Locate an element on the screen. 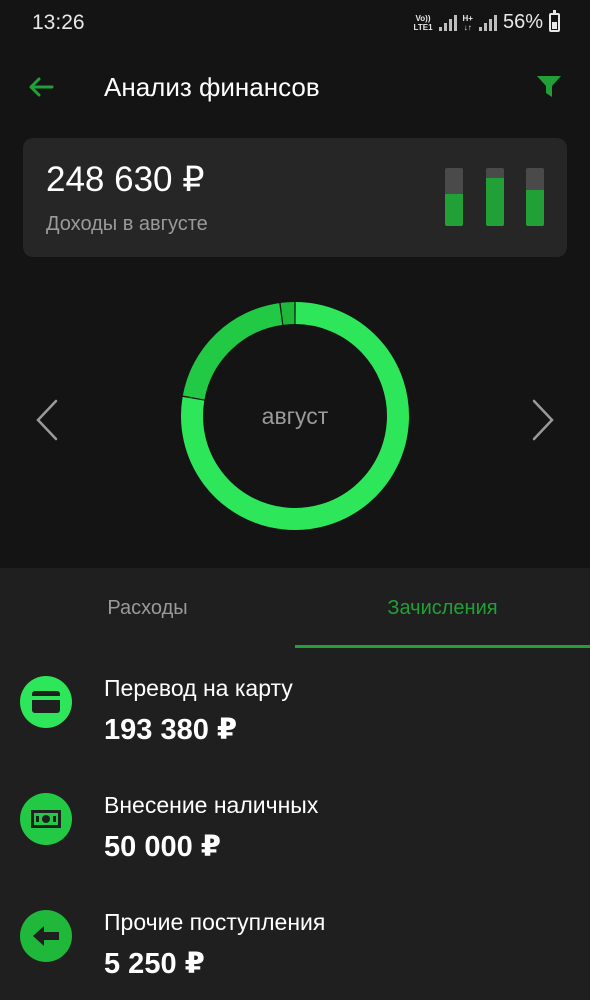 The width and height of the screenshot is (590, 1000). chevron-left-icon is located at coordinates (47, 420).